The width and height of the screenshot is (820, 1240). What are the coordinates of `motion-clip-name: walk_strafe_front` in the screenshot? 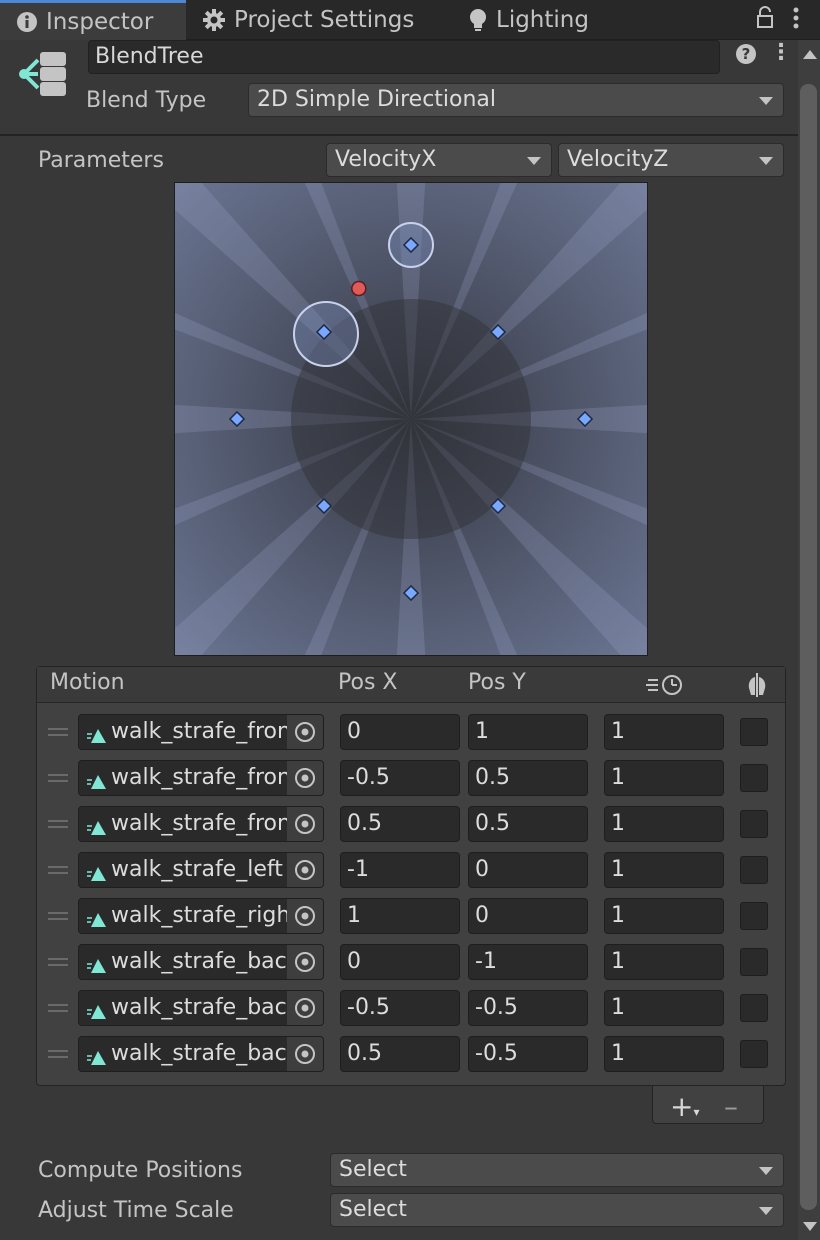 It's located at (199, 731).